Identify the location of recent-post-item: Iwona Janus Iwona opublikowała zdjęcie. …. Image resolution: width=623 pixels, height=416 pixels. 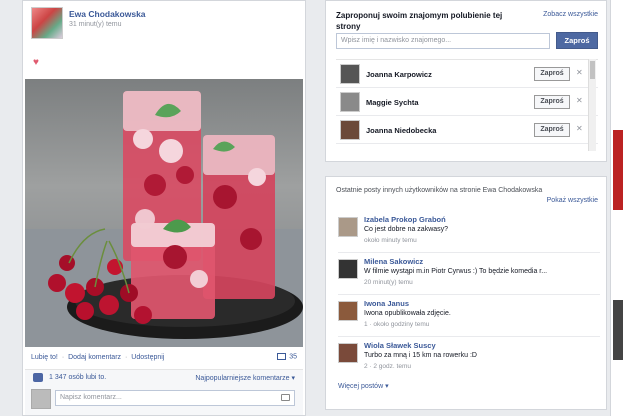
(469, 318).